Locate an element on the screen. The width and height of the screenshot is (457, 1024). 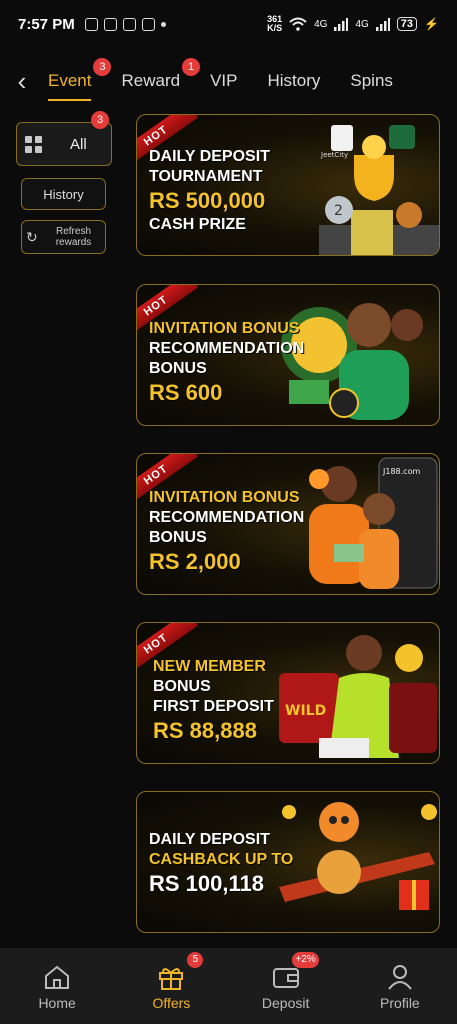
promo-banner-cashback: DAILY DEPOSIT CASHBACK UP TO Rs 100,118 is located at coordinates (288, 862).